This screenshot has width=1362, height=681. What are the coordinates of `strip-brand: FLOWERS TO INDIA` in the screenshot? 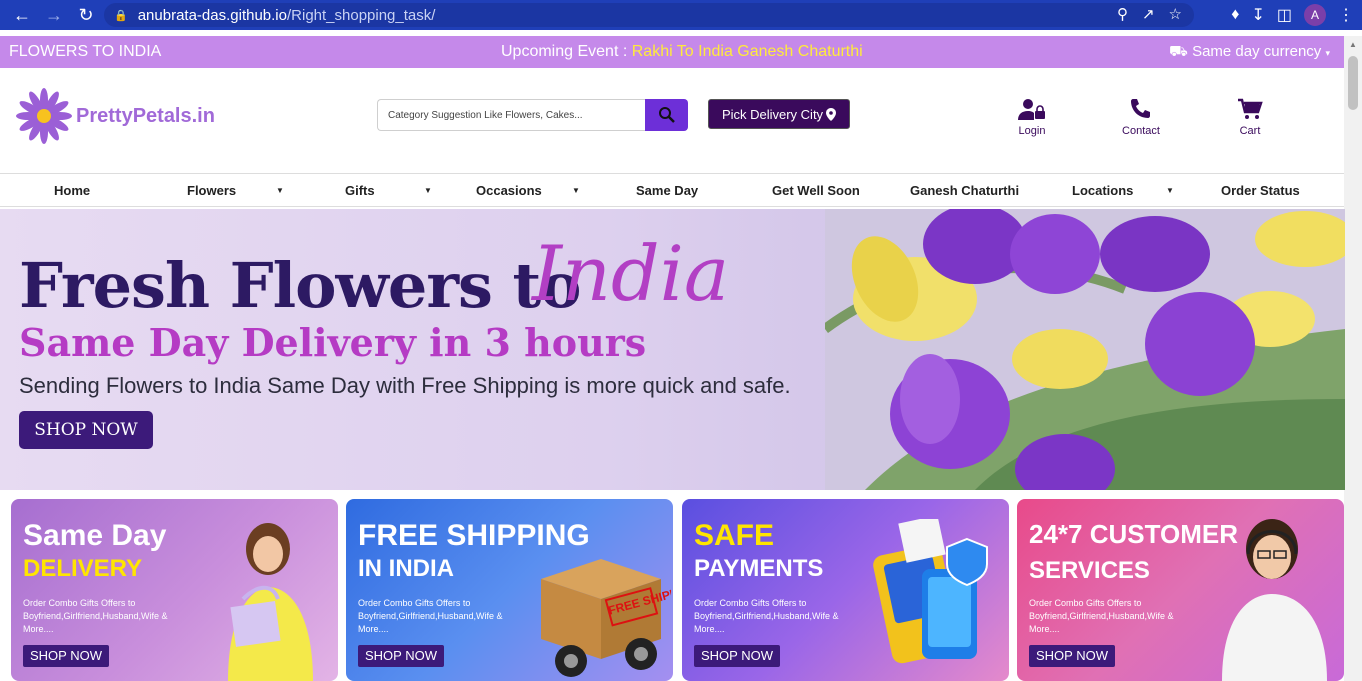 It's located at (85, 51).